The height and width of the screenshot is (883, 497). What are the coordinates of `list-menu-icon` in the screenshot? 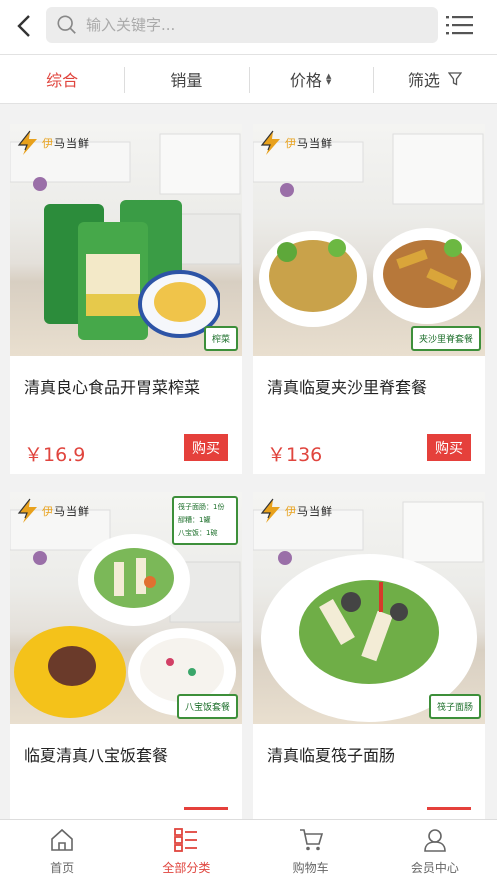 It's located at (459, 25).